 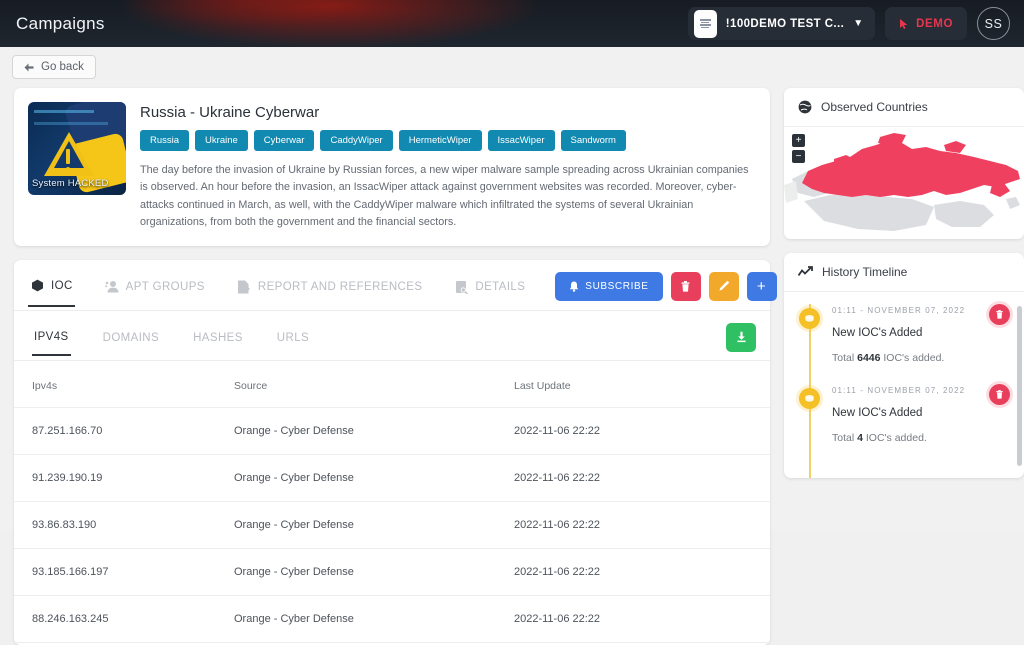 What do you see at coordinates (461, 287) in the screenshot?
I see `file-search-icon` at bounding box center [461, 287].